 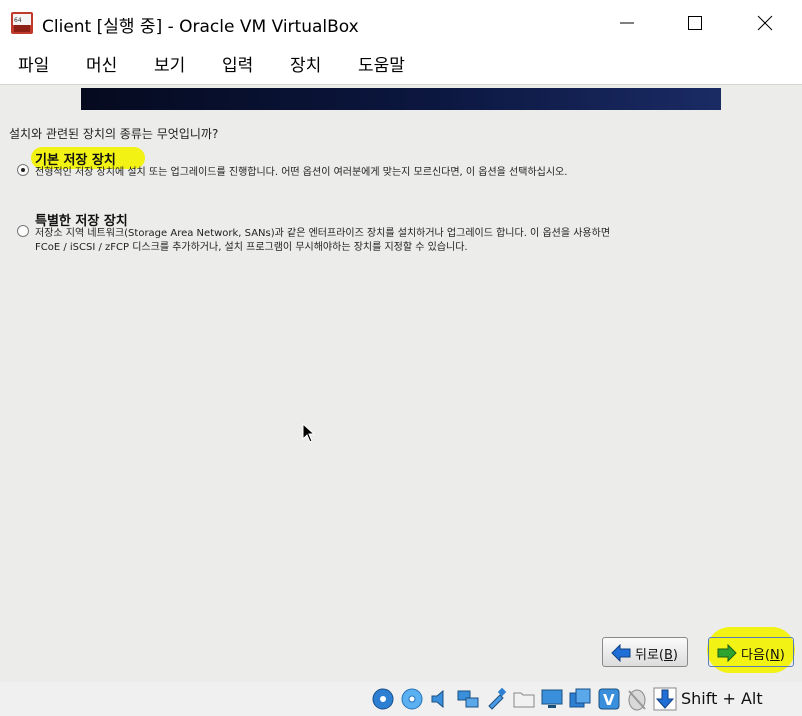 I want to click on mouse-pointer-icon, so click(x=309, y=433).